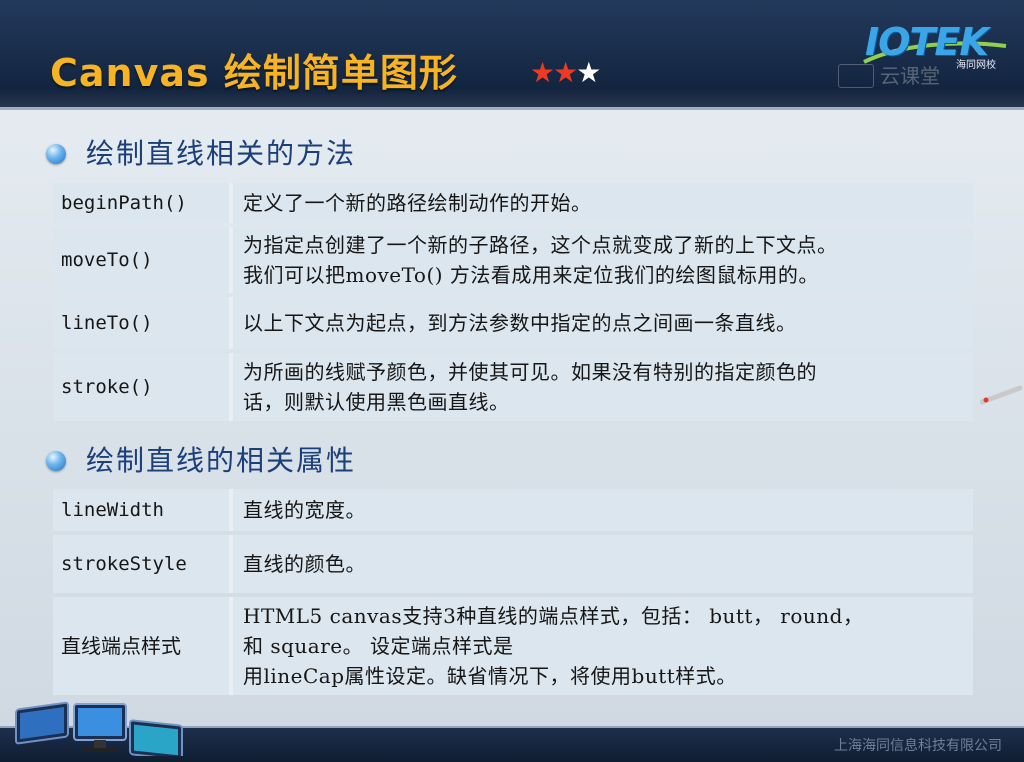 The image size is (1024, 762). I want to click on star-empty-icon: ★, so click(588, 72).